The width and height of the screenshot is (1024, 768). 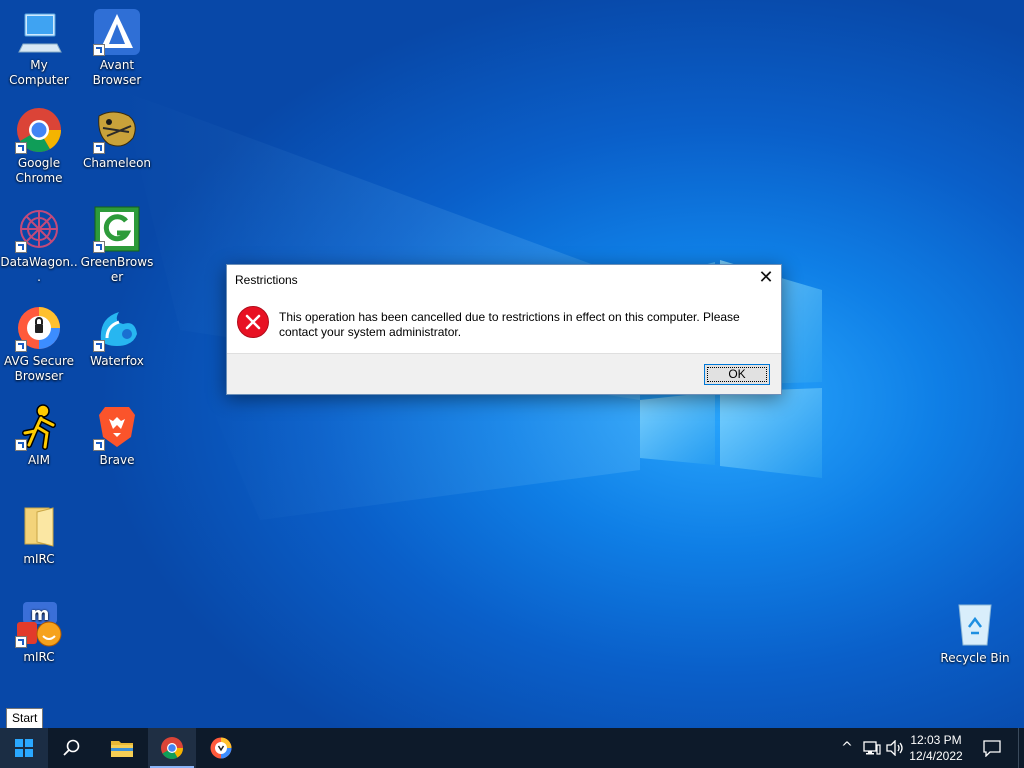 I want to click on desktop-icon-my-computer: My Computer, so click(x=39, y=48).